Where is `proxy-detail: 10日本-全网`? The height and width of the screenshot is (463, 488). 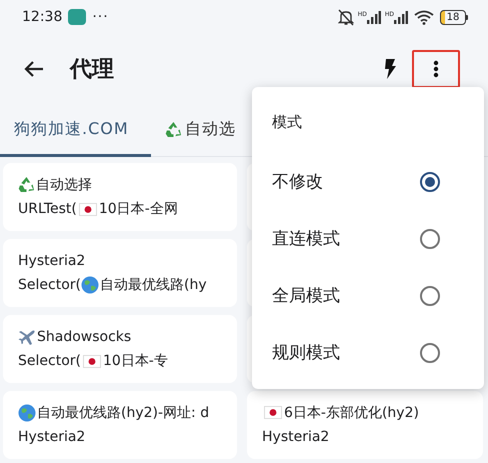
proxy-detail: 10日本-全网 is located at coordinates (138, 209).